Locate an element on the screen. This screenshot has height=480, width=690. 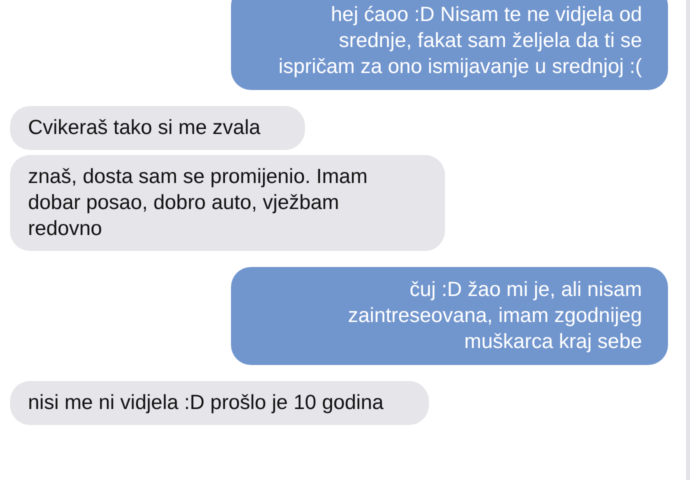
received-message-bubble: znaš, dosta sam se promijenio. Imam dobar posao, dobro auto, vježbam redovno is located at coordinates (227, 203).